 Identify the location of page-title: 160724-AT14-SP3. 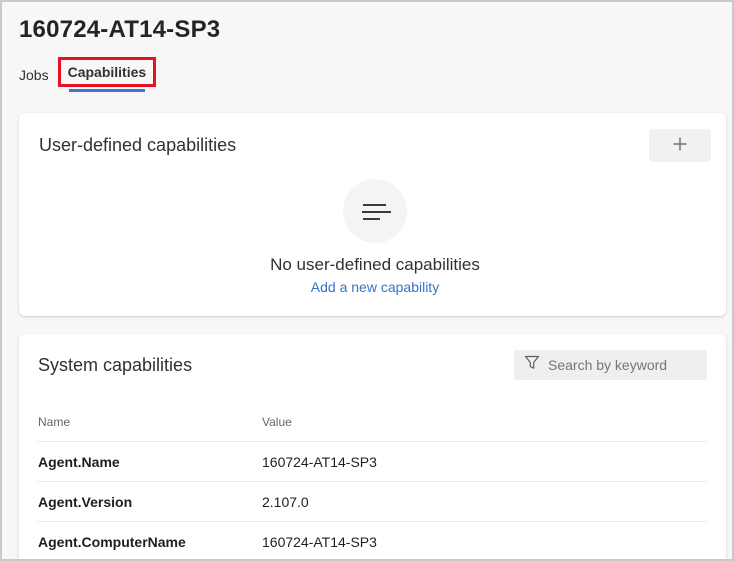
(120, 29).